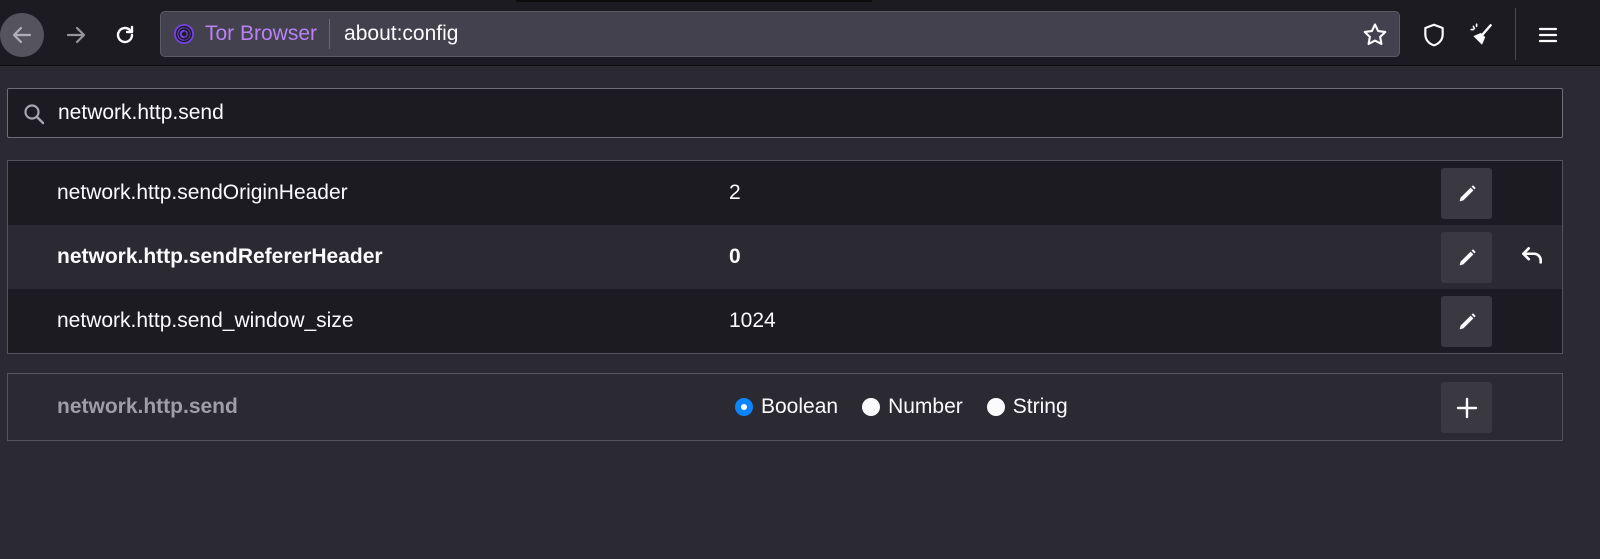 The width and height of the screenshot is (1600, 559). I want to click on forward-arrow-icon, so click(76, 35).